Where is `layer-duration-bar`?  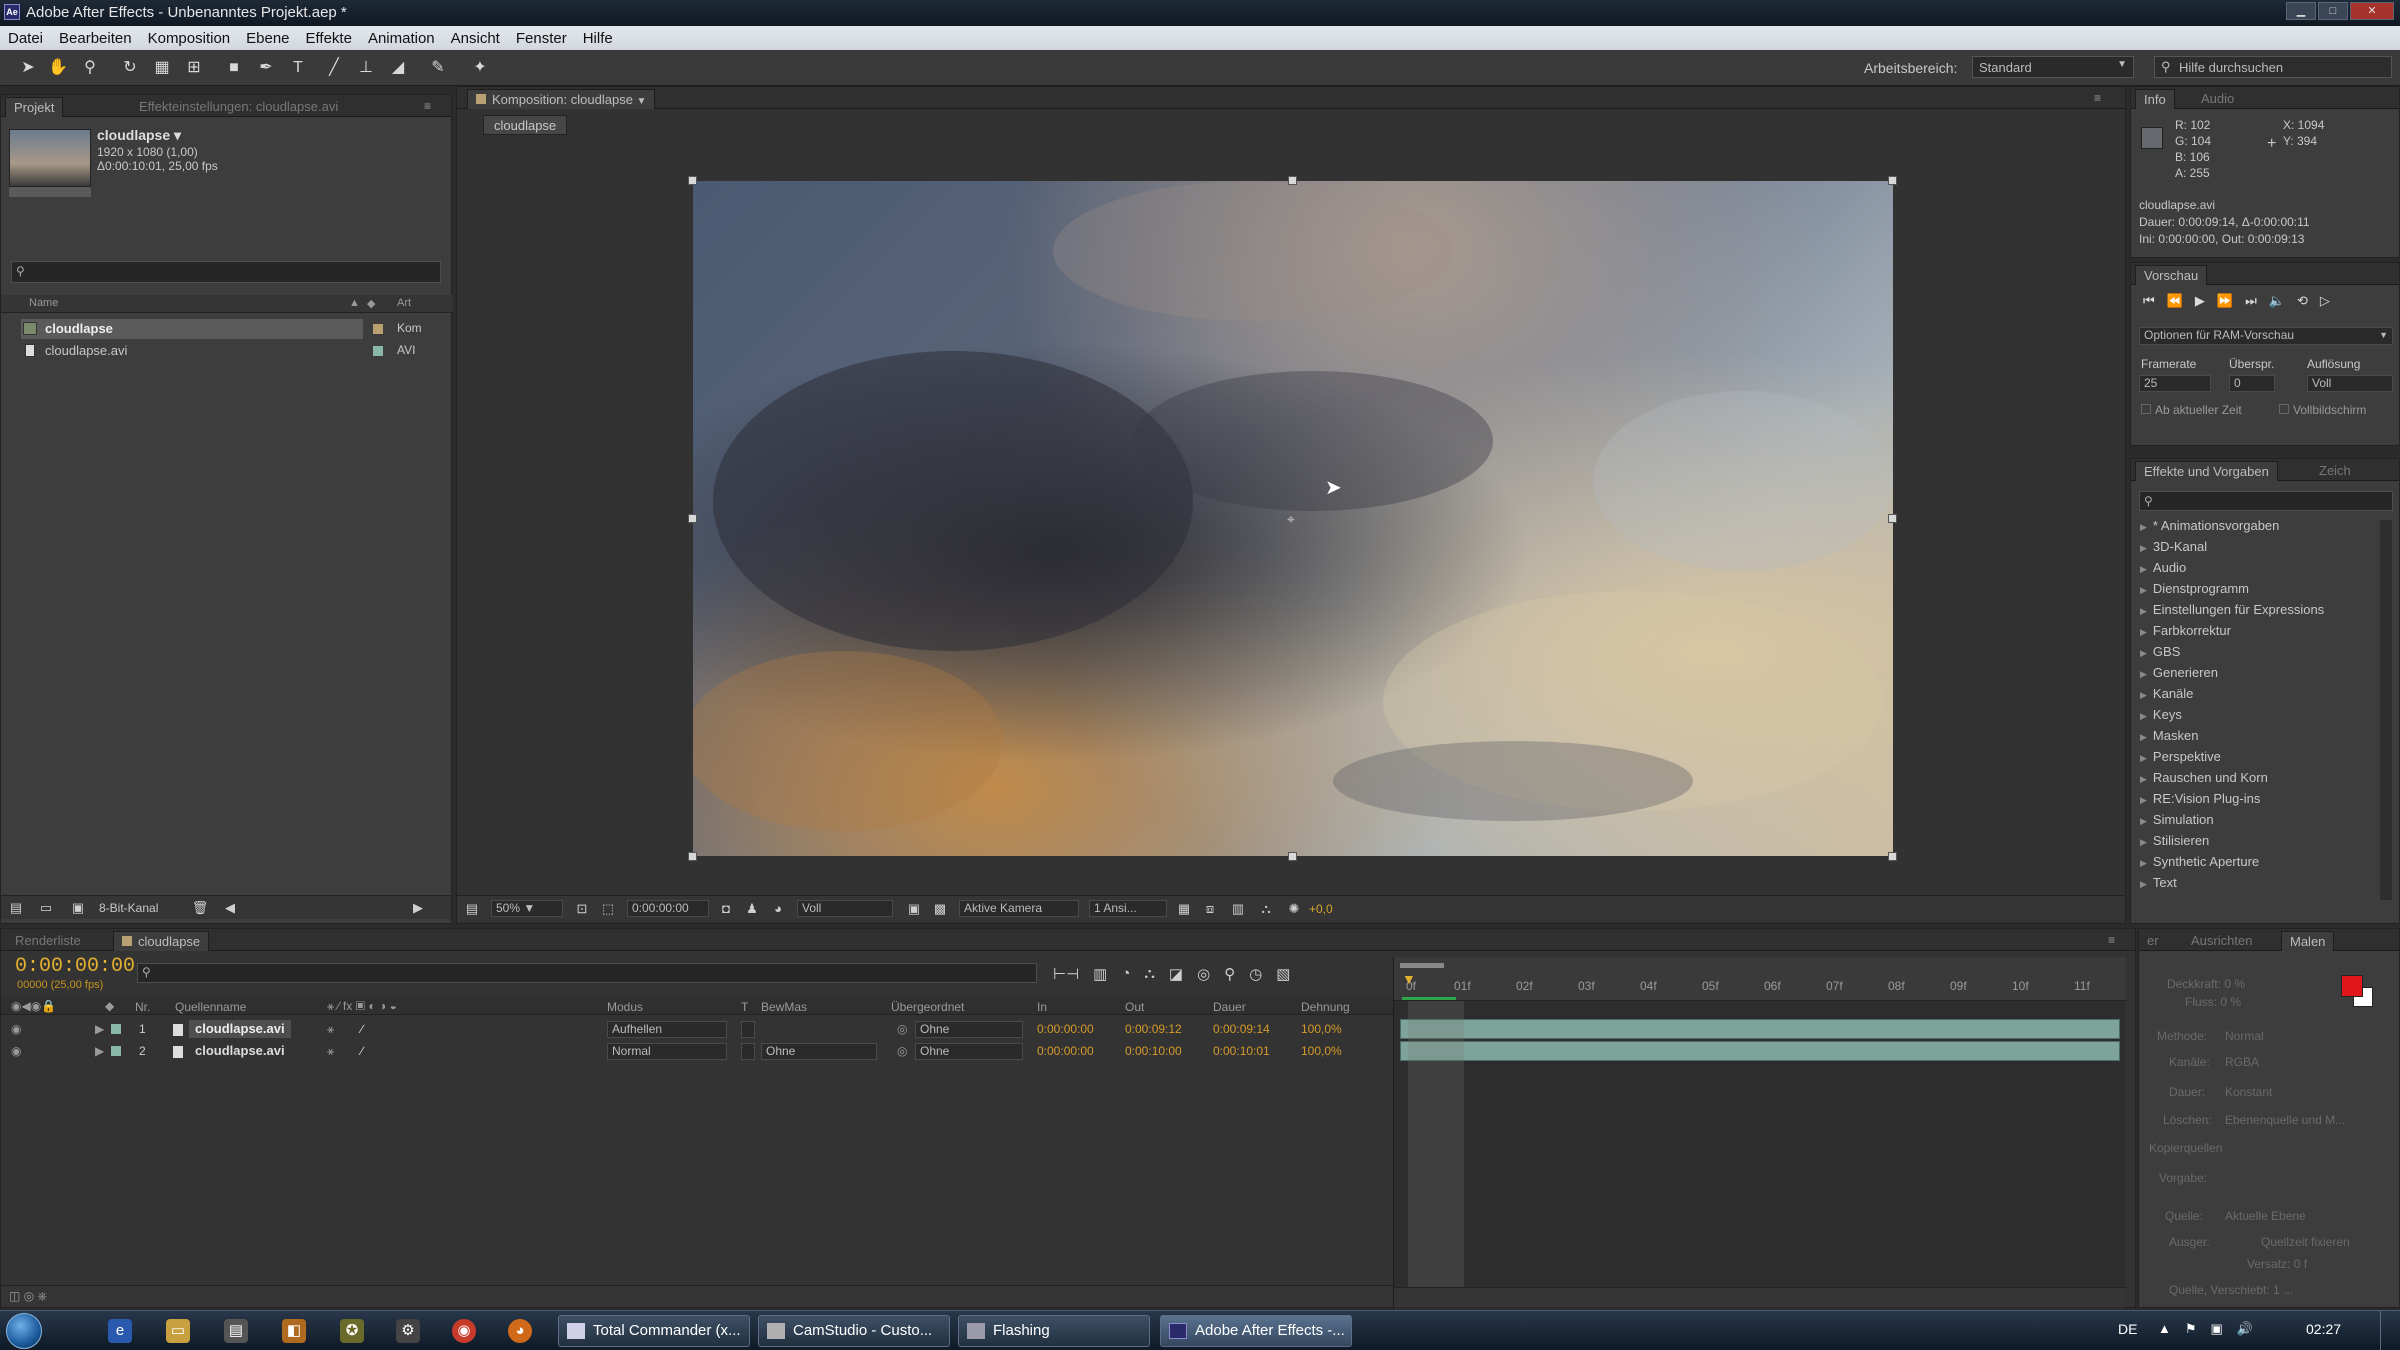 layer-duration-bar is located at coordinates (1760, 1051).